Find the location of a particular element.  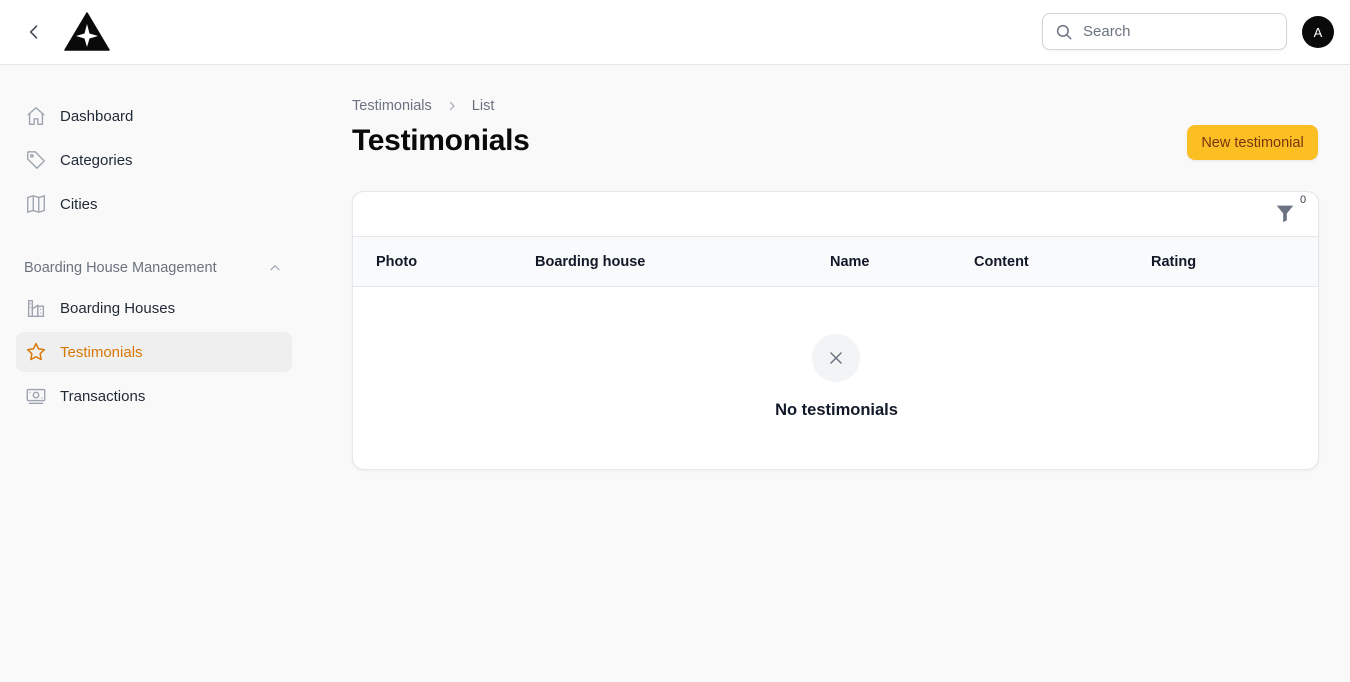

user-avatar: A is located at coordinates (1318, 32).